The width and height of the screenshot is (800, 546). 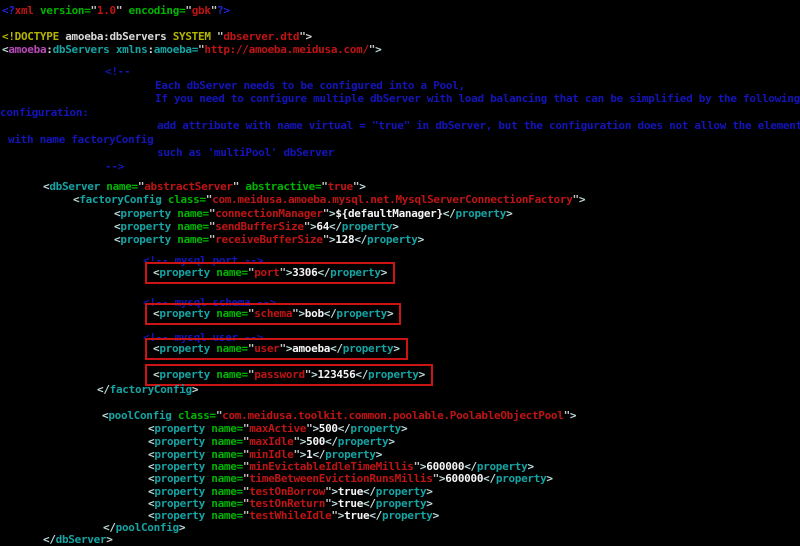 I want to click on syntax-token-val: schema, so click(x=273, y=313).